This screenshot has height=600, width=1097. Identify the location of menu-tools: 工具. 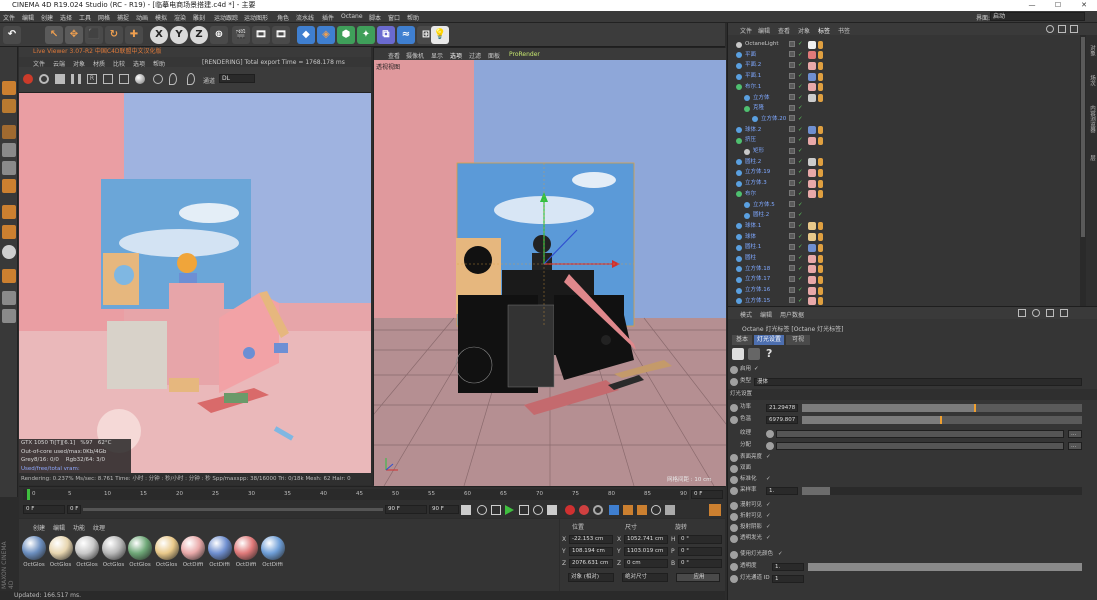
(85, 17).